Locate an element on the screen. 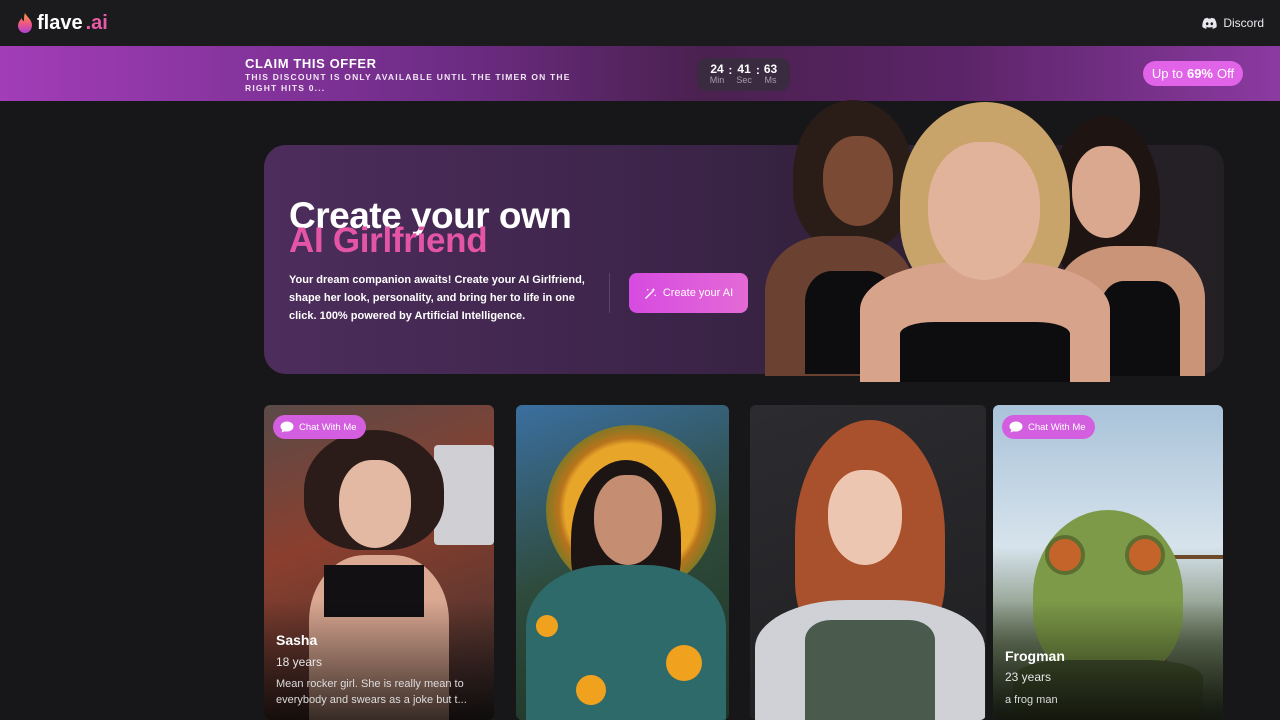 The height and width of the screenshot is (720, 1280). card-name: Sasha is located at coordinates (297, 640).